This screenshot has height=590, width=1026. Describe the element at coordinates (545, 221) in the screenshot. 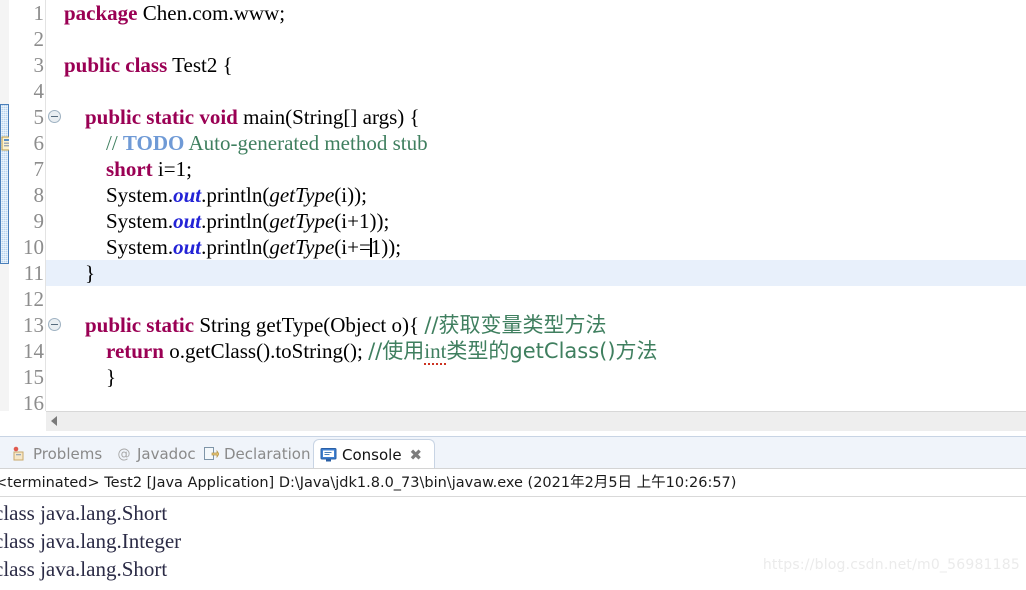

I see `code-line-9: System.out.println(getType(i+1));` at that location.